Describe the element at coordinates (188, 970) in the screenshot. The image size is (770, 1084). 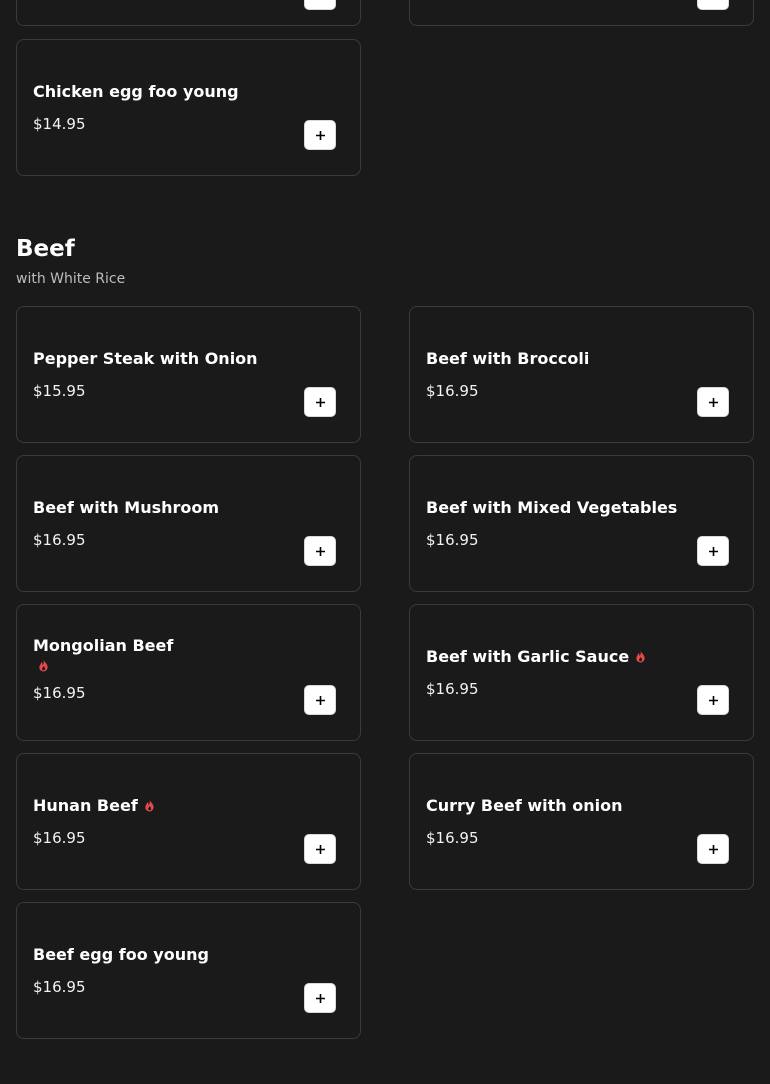
I see `menu-item-card: Beef egg foo young $16.95` at that location.